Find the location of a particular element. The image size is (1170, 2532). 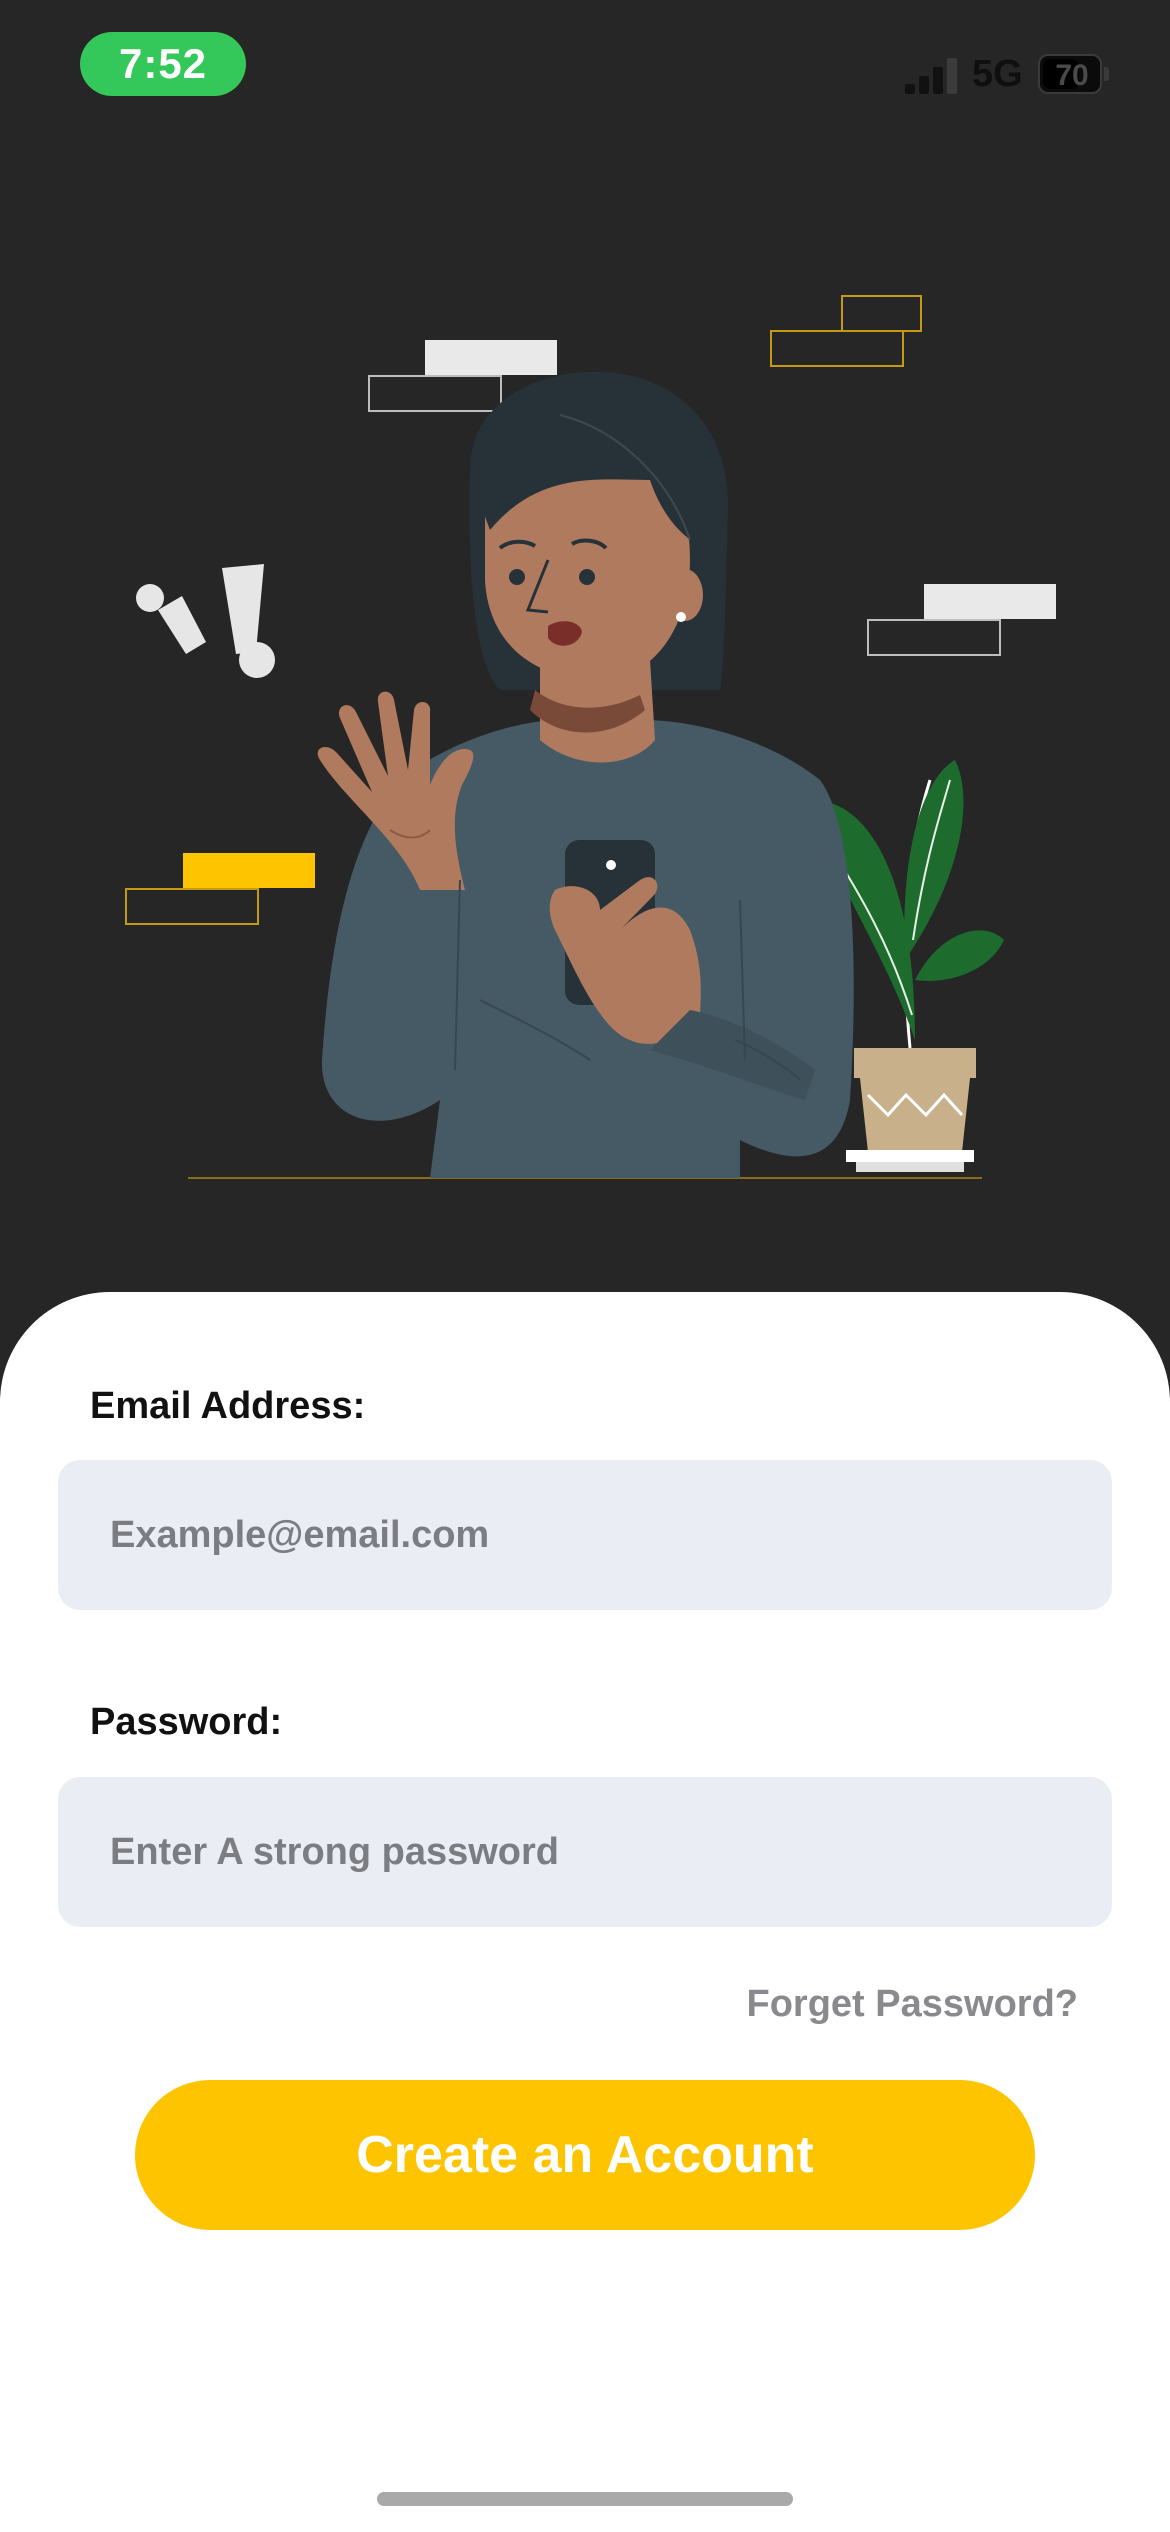

password-input is located at coordinates (585, 1852).